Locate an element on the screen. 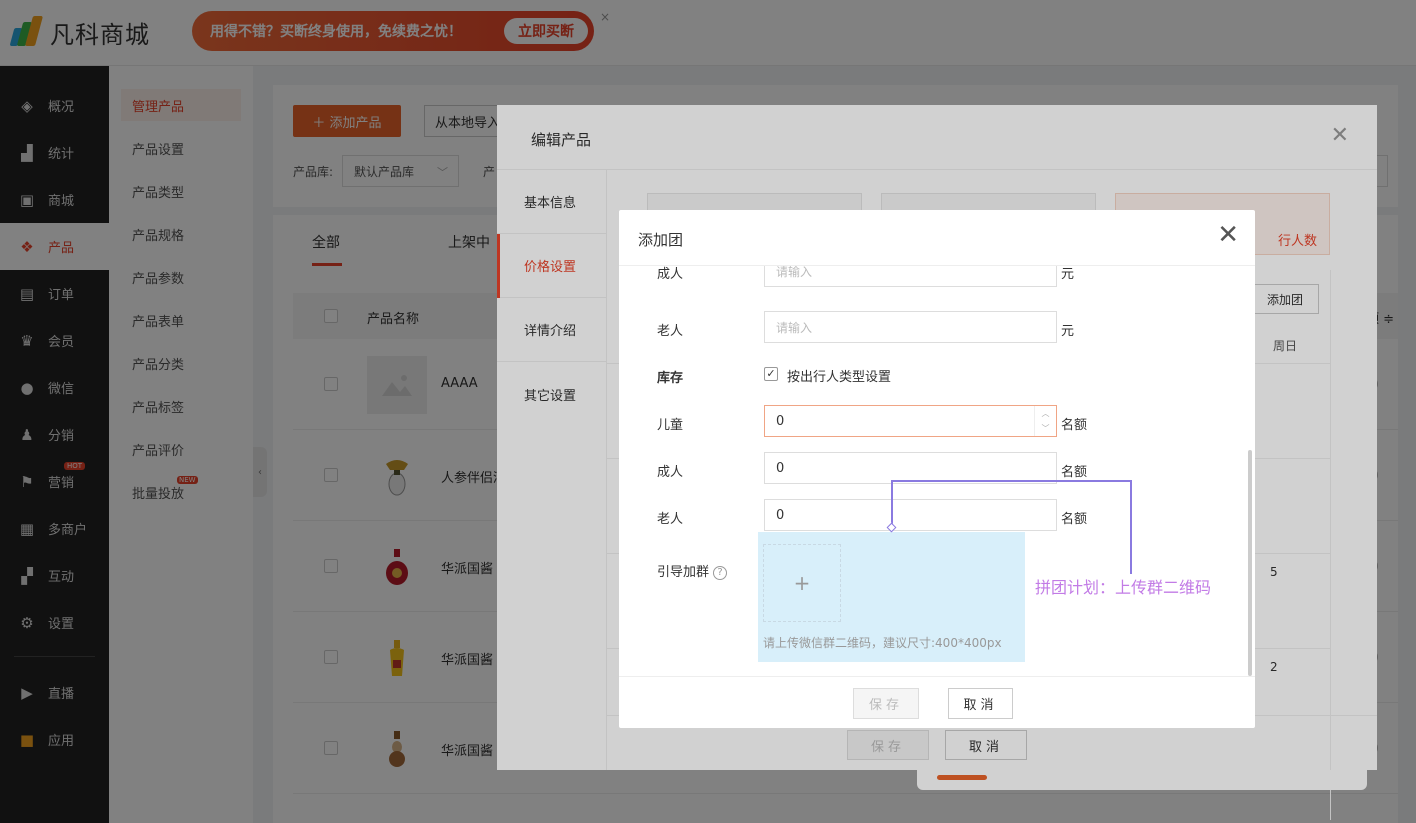 Image resolution: width=1416 pixels, height=823 pixels. vertical-scrollbar is located at coordinates (1250, 563).